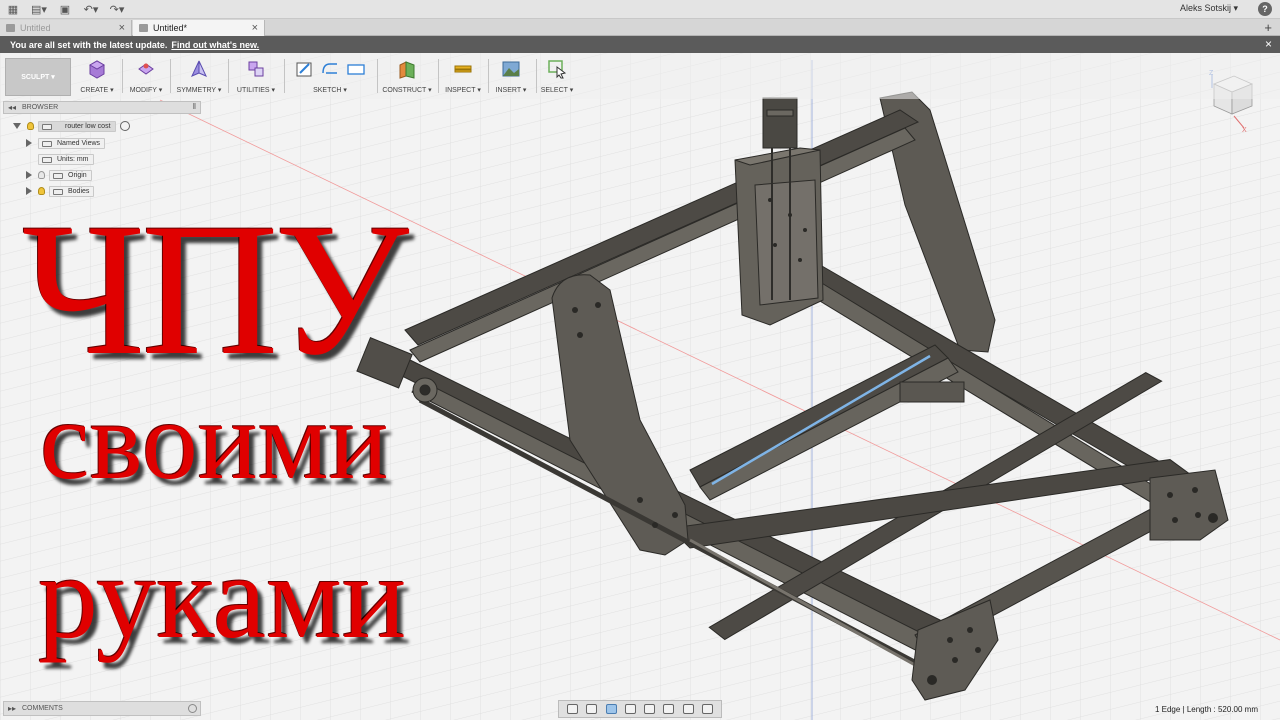 Image resolution: width=1280 pixels, height=720 pixels. What do you see at coordinates (557, 69) in the screenshot?
I see `select-cursor-icon` at bounding box center [557, 69].